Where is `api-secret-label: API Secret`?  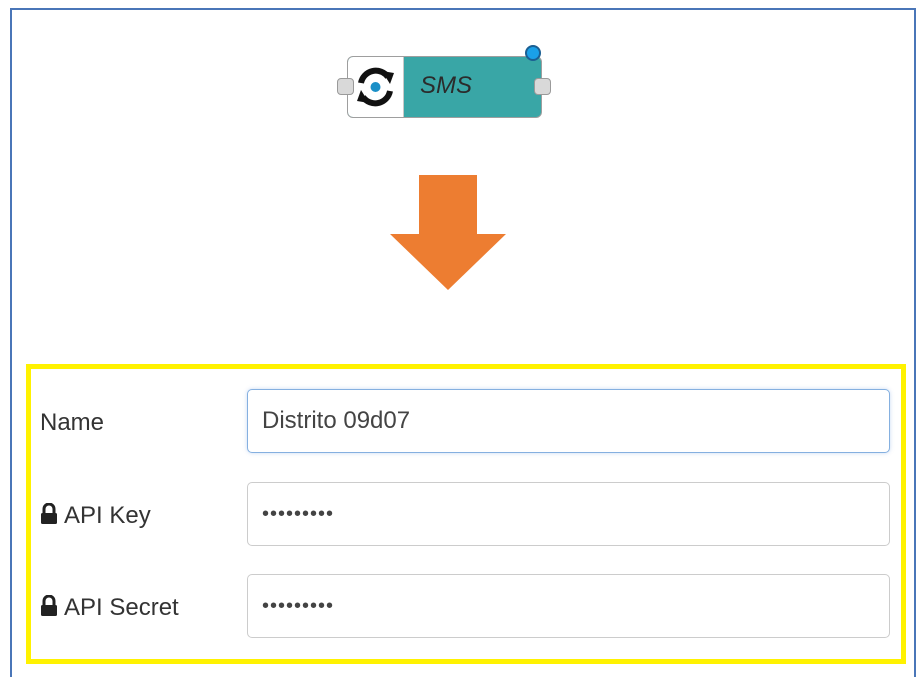
api-secret-label: API Secret is located at coordinates (121, 607).